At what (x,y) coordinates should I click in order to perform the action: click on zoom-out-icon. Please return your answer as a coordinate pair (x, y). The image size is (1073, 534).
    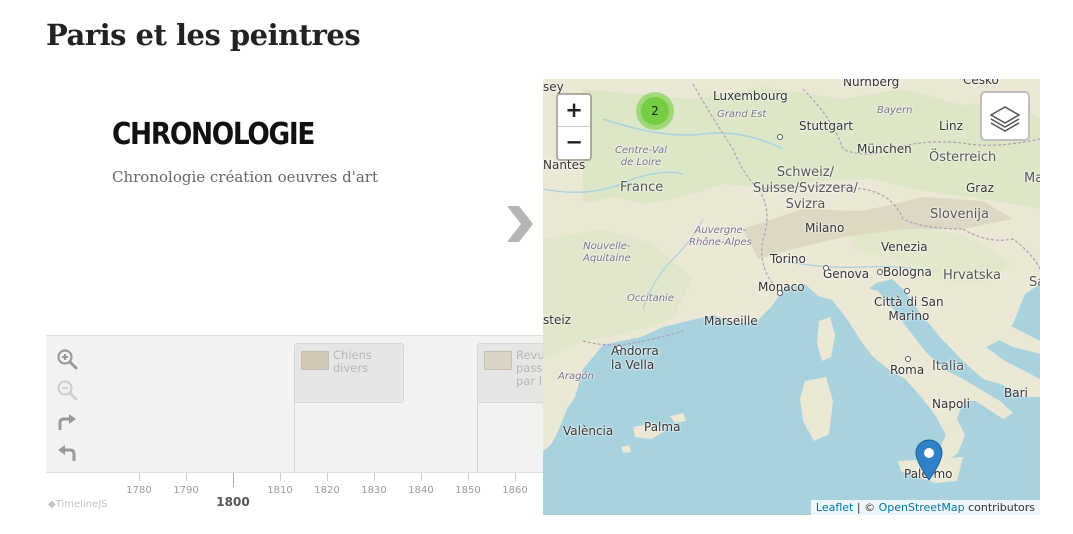
    Looking at the image, I should click on (67, 390).